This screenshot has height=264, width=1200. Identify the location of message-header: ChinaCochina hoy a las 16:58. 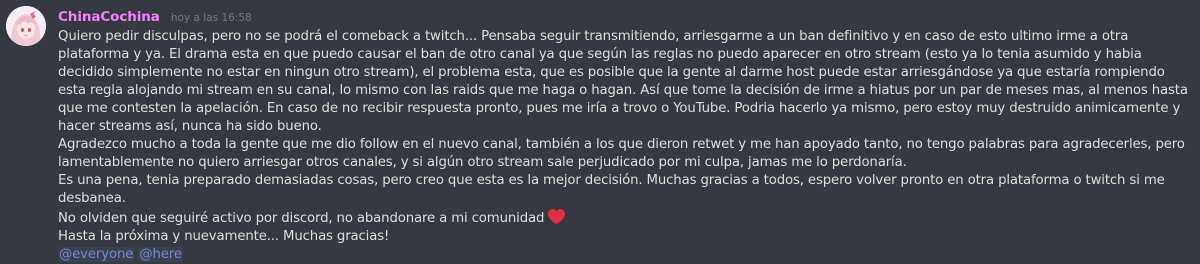
(624, 16).